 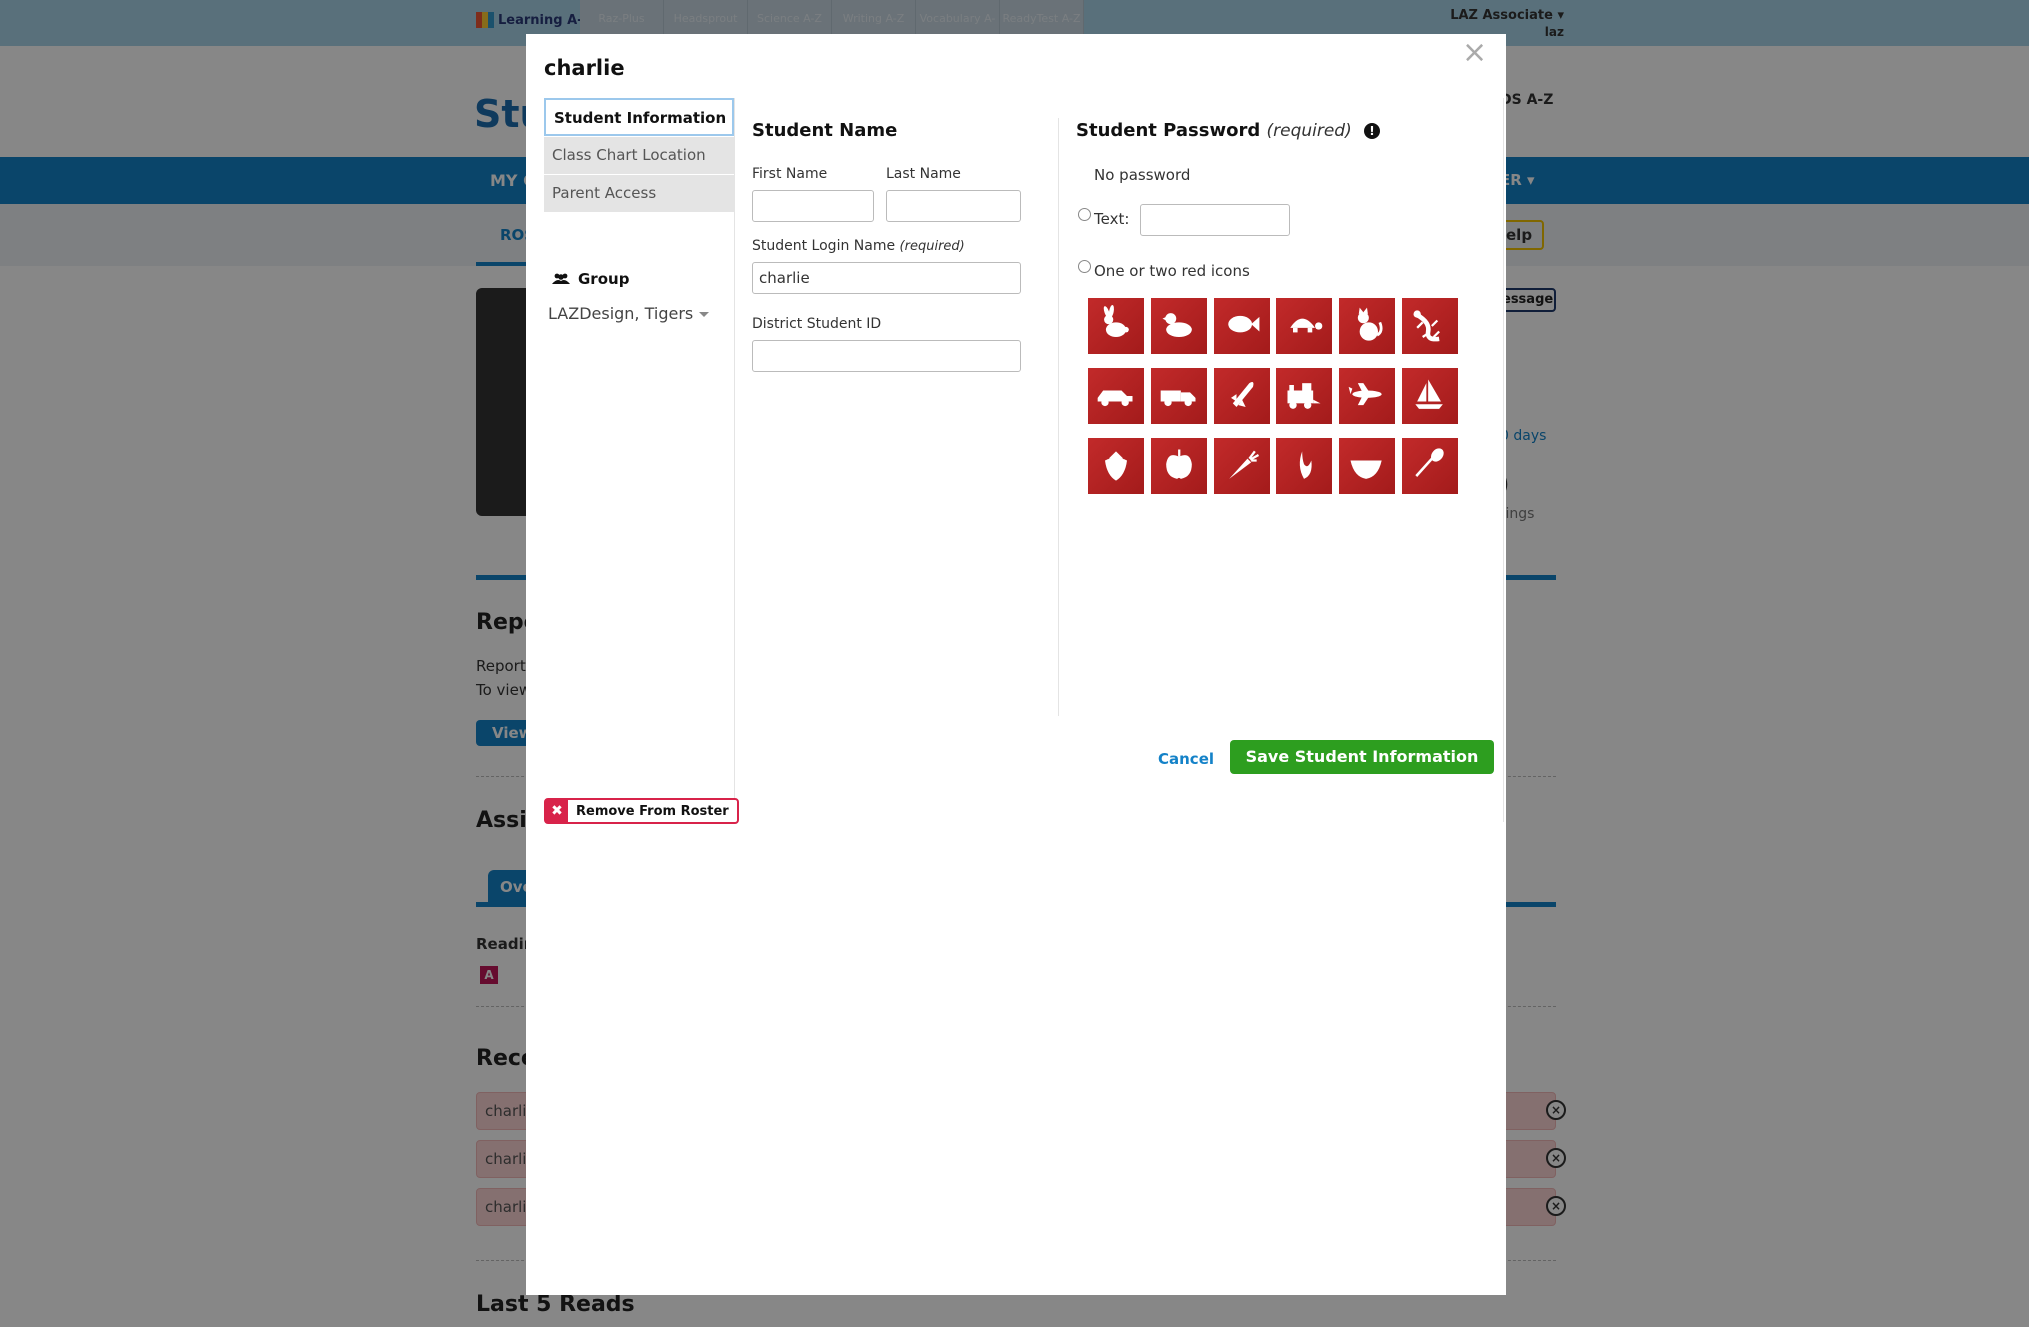 I want to click on group-dropdown: LAZDesign, Tigers, so click(x=629, y=313).